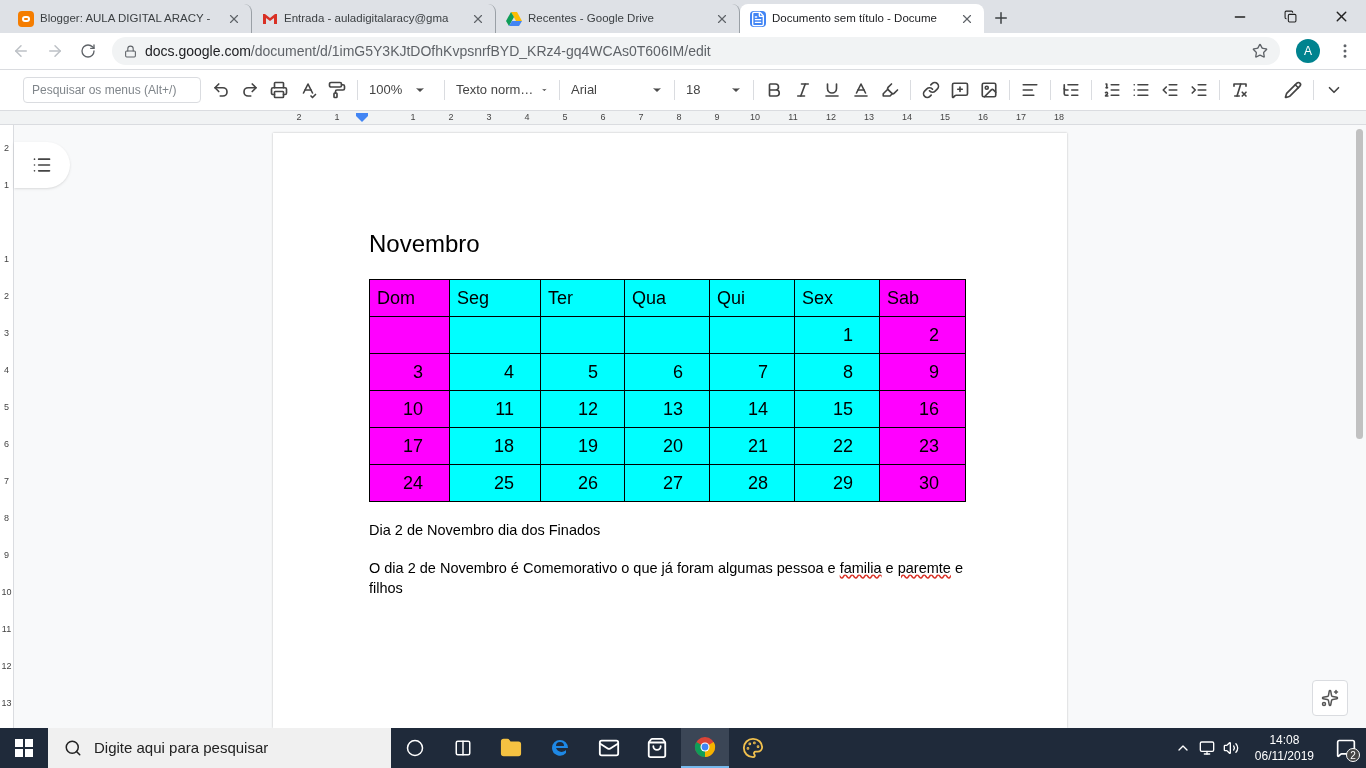  Describe the element at coordinates (582, 298) in the screenshot. I see `day-header: Ter` at that location.